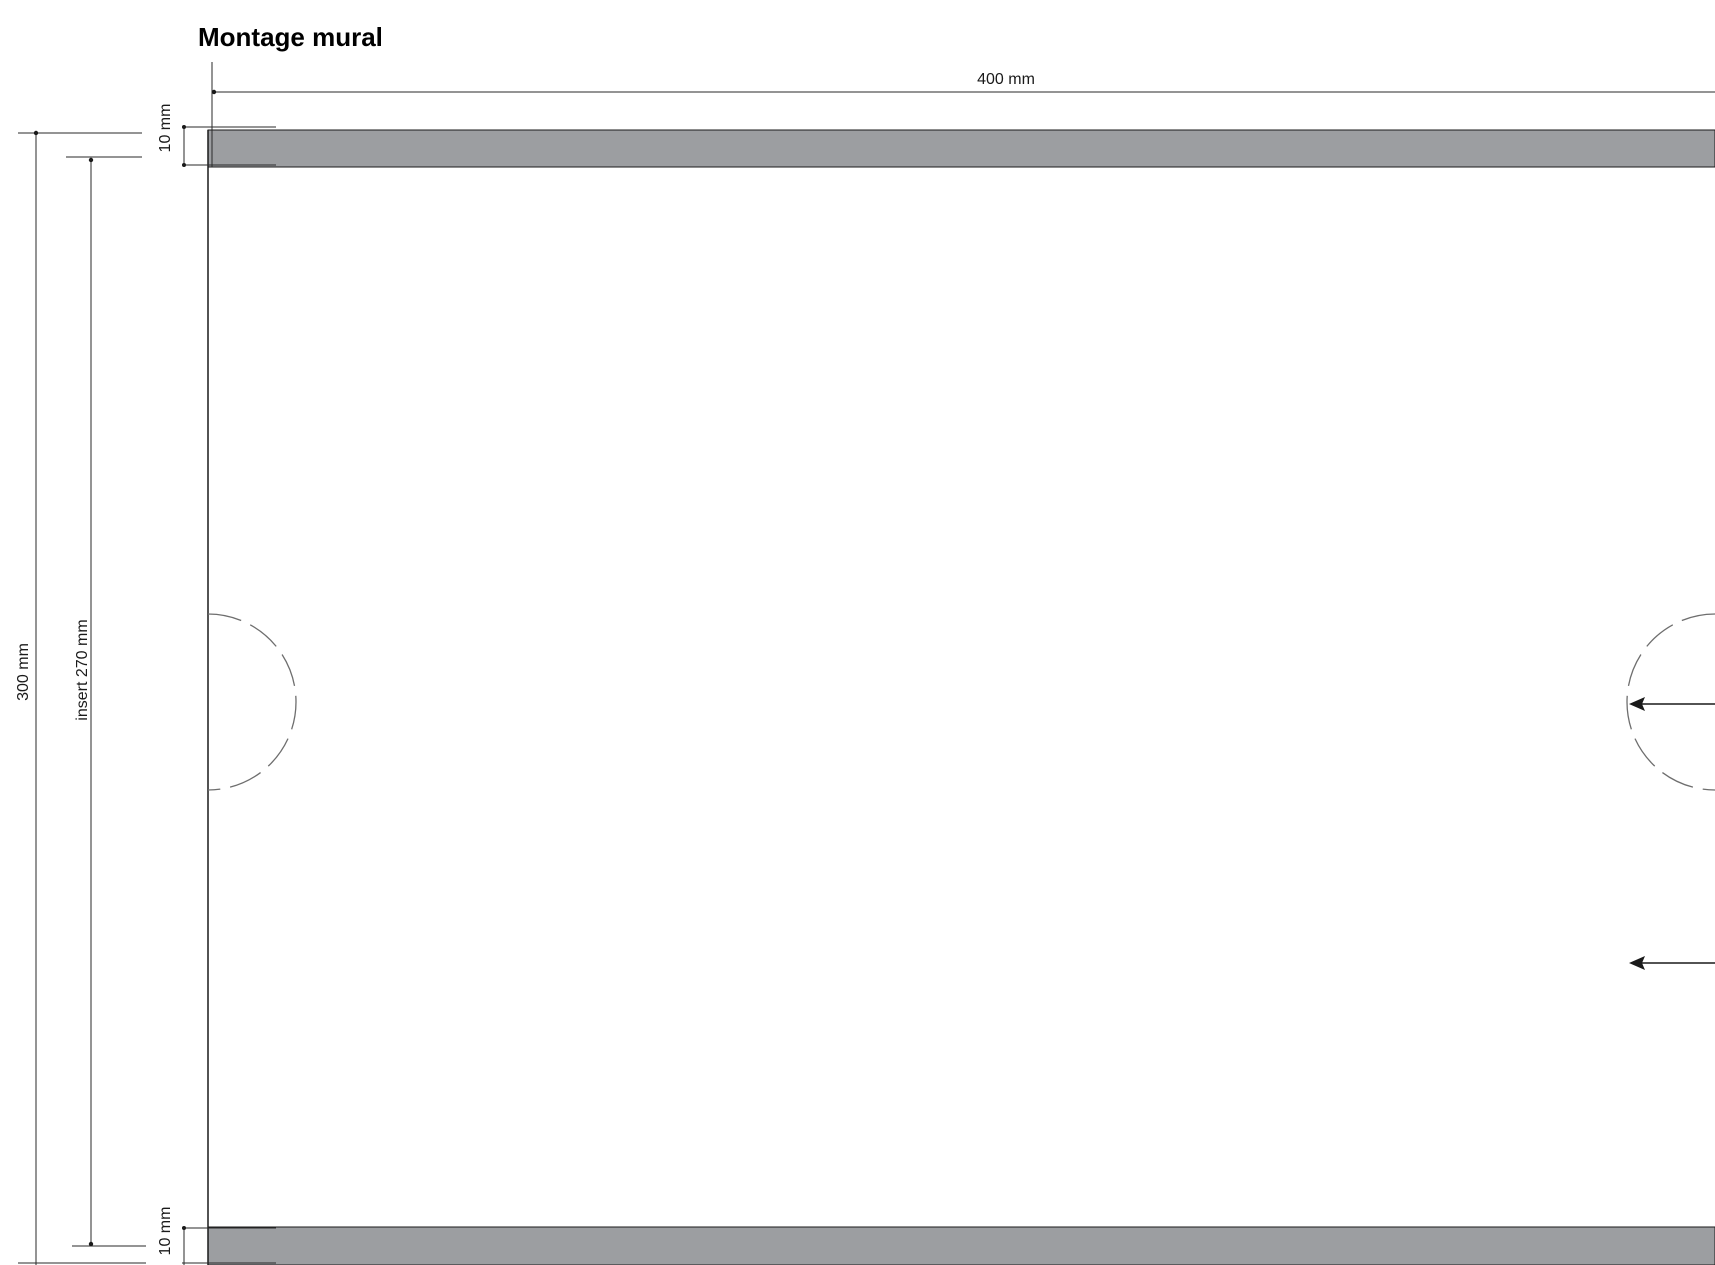 This screenshot has height=1265, width=1715. I want to click on arrow-upper, so click(1672, 704).